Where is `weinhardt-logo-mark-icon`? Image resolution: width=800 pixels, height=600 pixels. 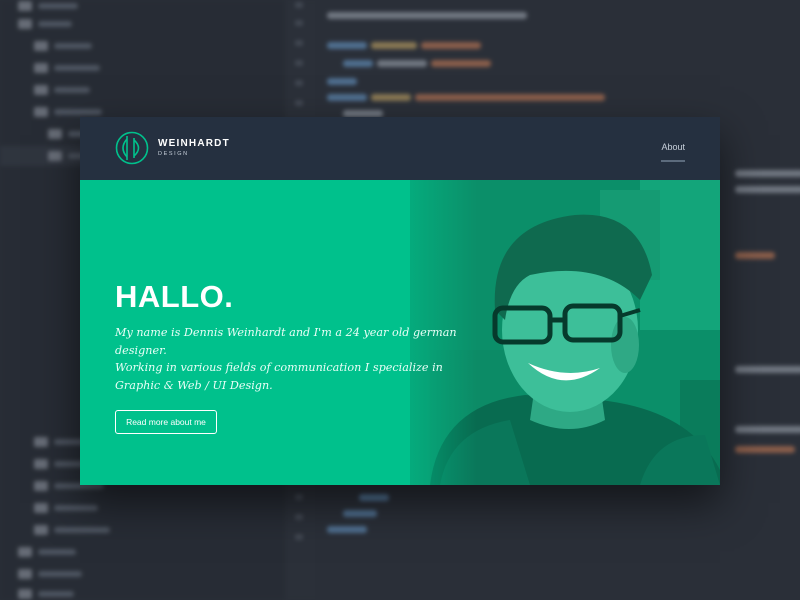
weinhardt-logo-mark-icon is located at coordinates (132, 148).